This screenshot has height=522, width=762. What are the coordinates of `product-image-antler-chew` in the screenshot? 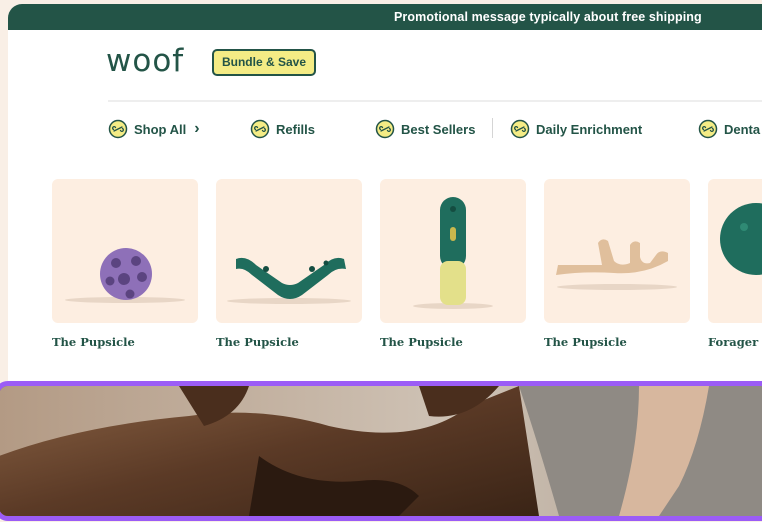 It's located at (617, 251).